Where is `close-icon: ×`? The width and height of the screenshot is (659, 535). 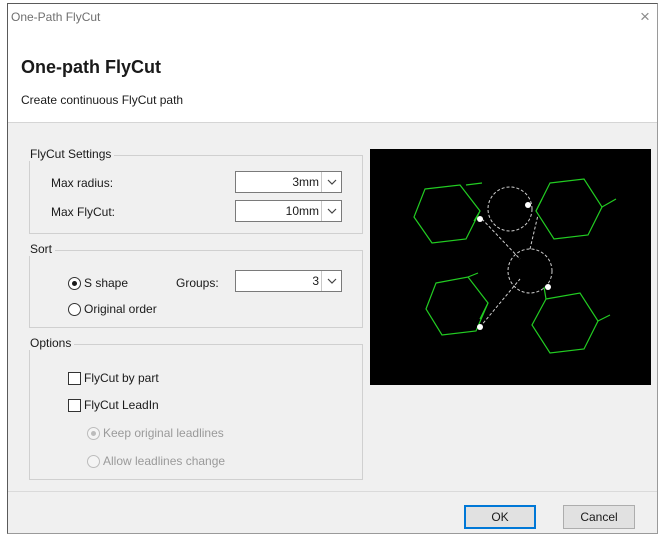
close-icon: × is located at coordinates (645, 17).